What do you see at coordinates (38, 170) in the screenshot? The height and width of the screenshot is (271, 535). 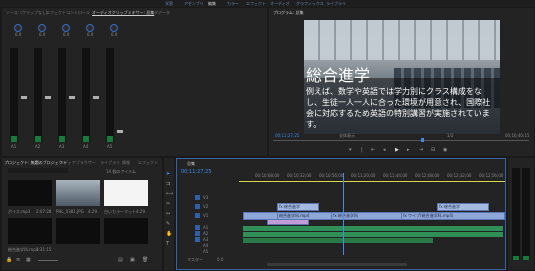 I see `project-search-input` at bounding box center [38, 170].